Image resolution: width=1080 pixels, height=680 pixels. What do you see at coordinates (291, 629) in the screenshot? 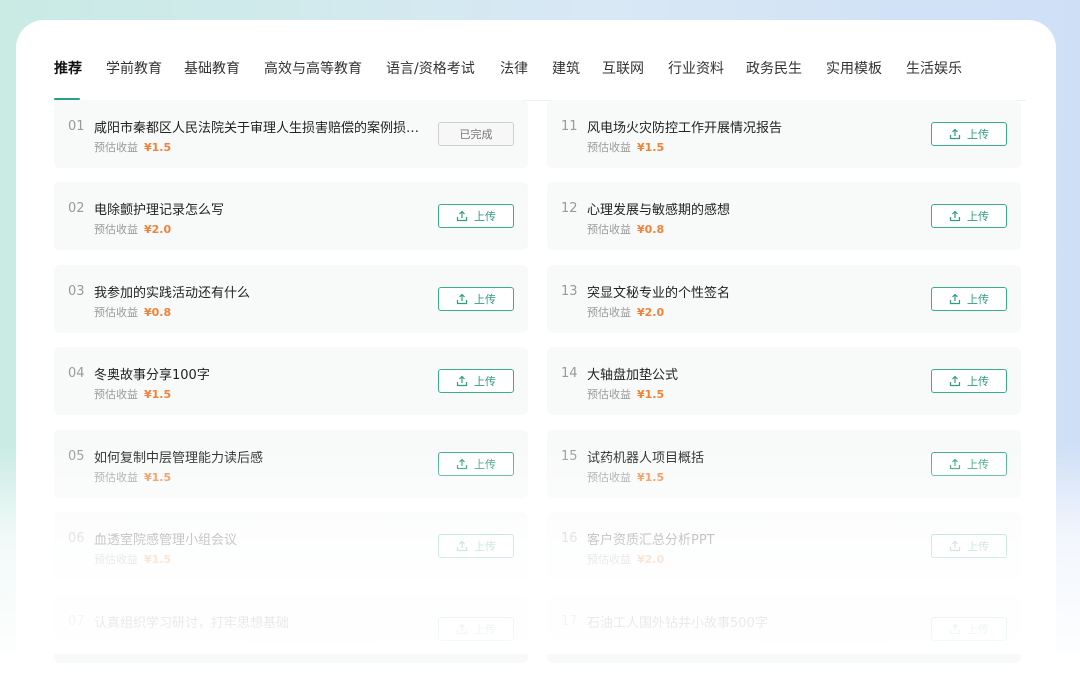
I see `list-item: 07 认真组织学习研讨，打牢思想基础 上传` at bounding box center [291, 629].